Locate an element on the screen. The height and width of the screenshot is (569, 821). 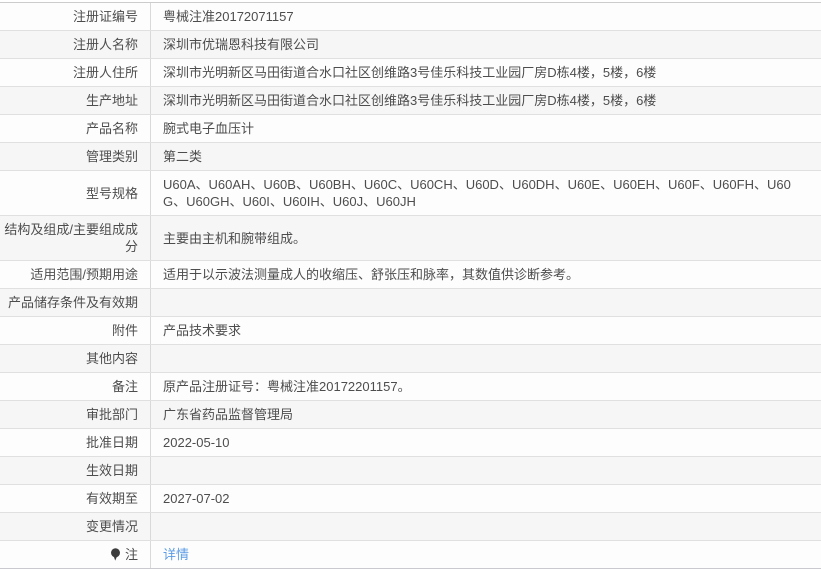
row-label-text: 适用范围/预期用途 is located at coordinates (84, 274).